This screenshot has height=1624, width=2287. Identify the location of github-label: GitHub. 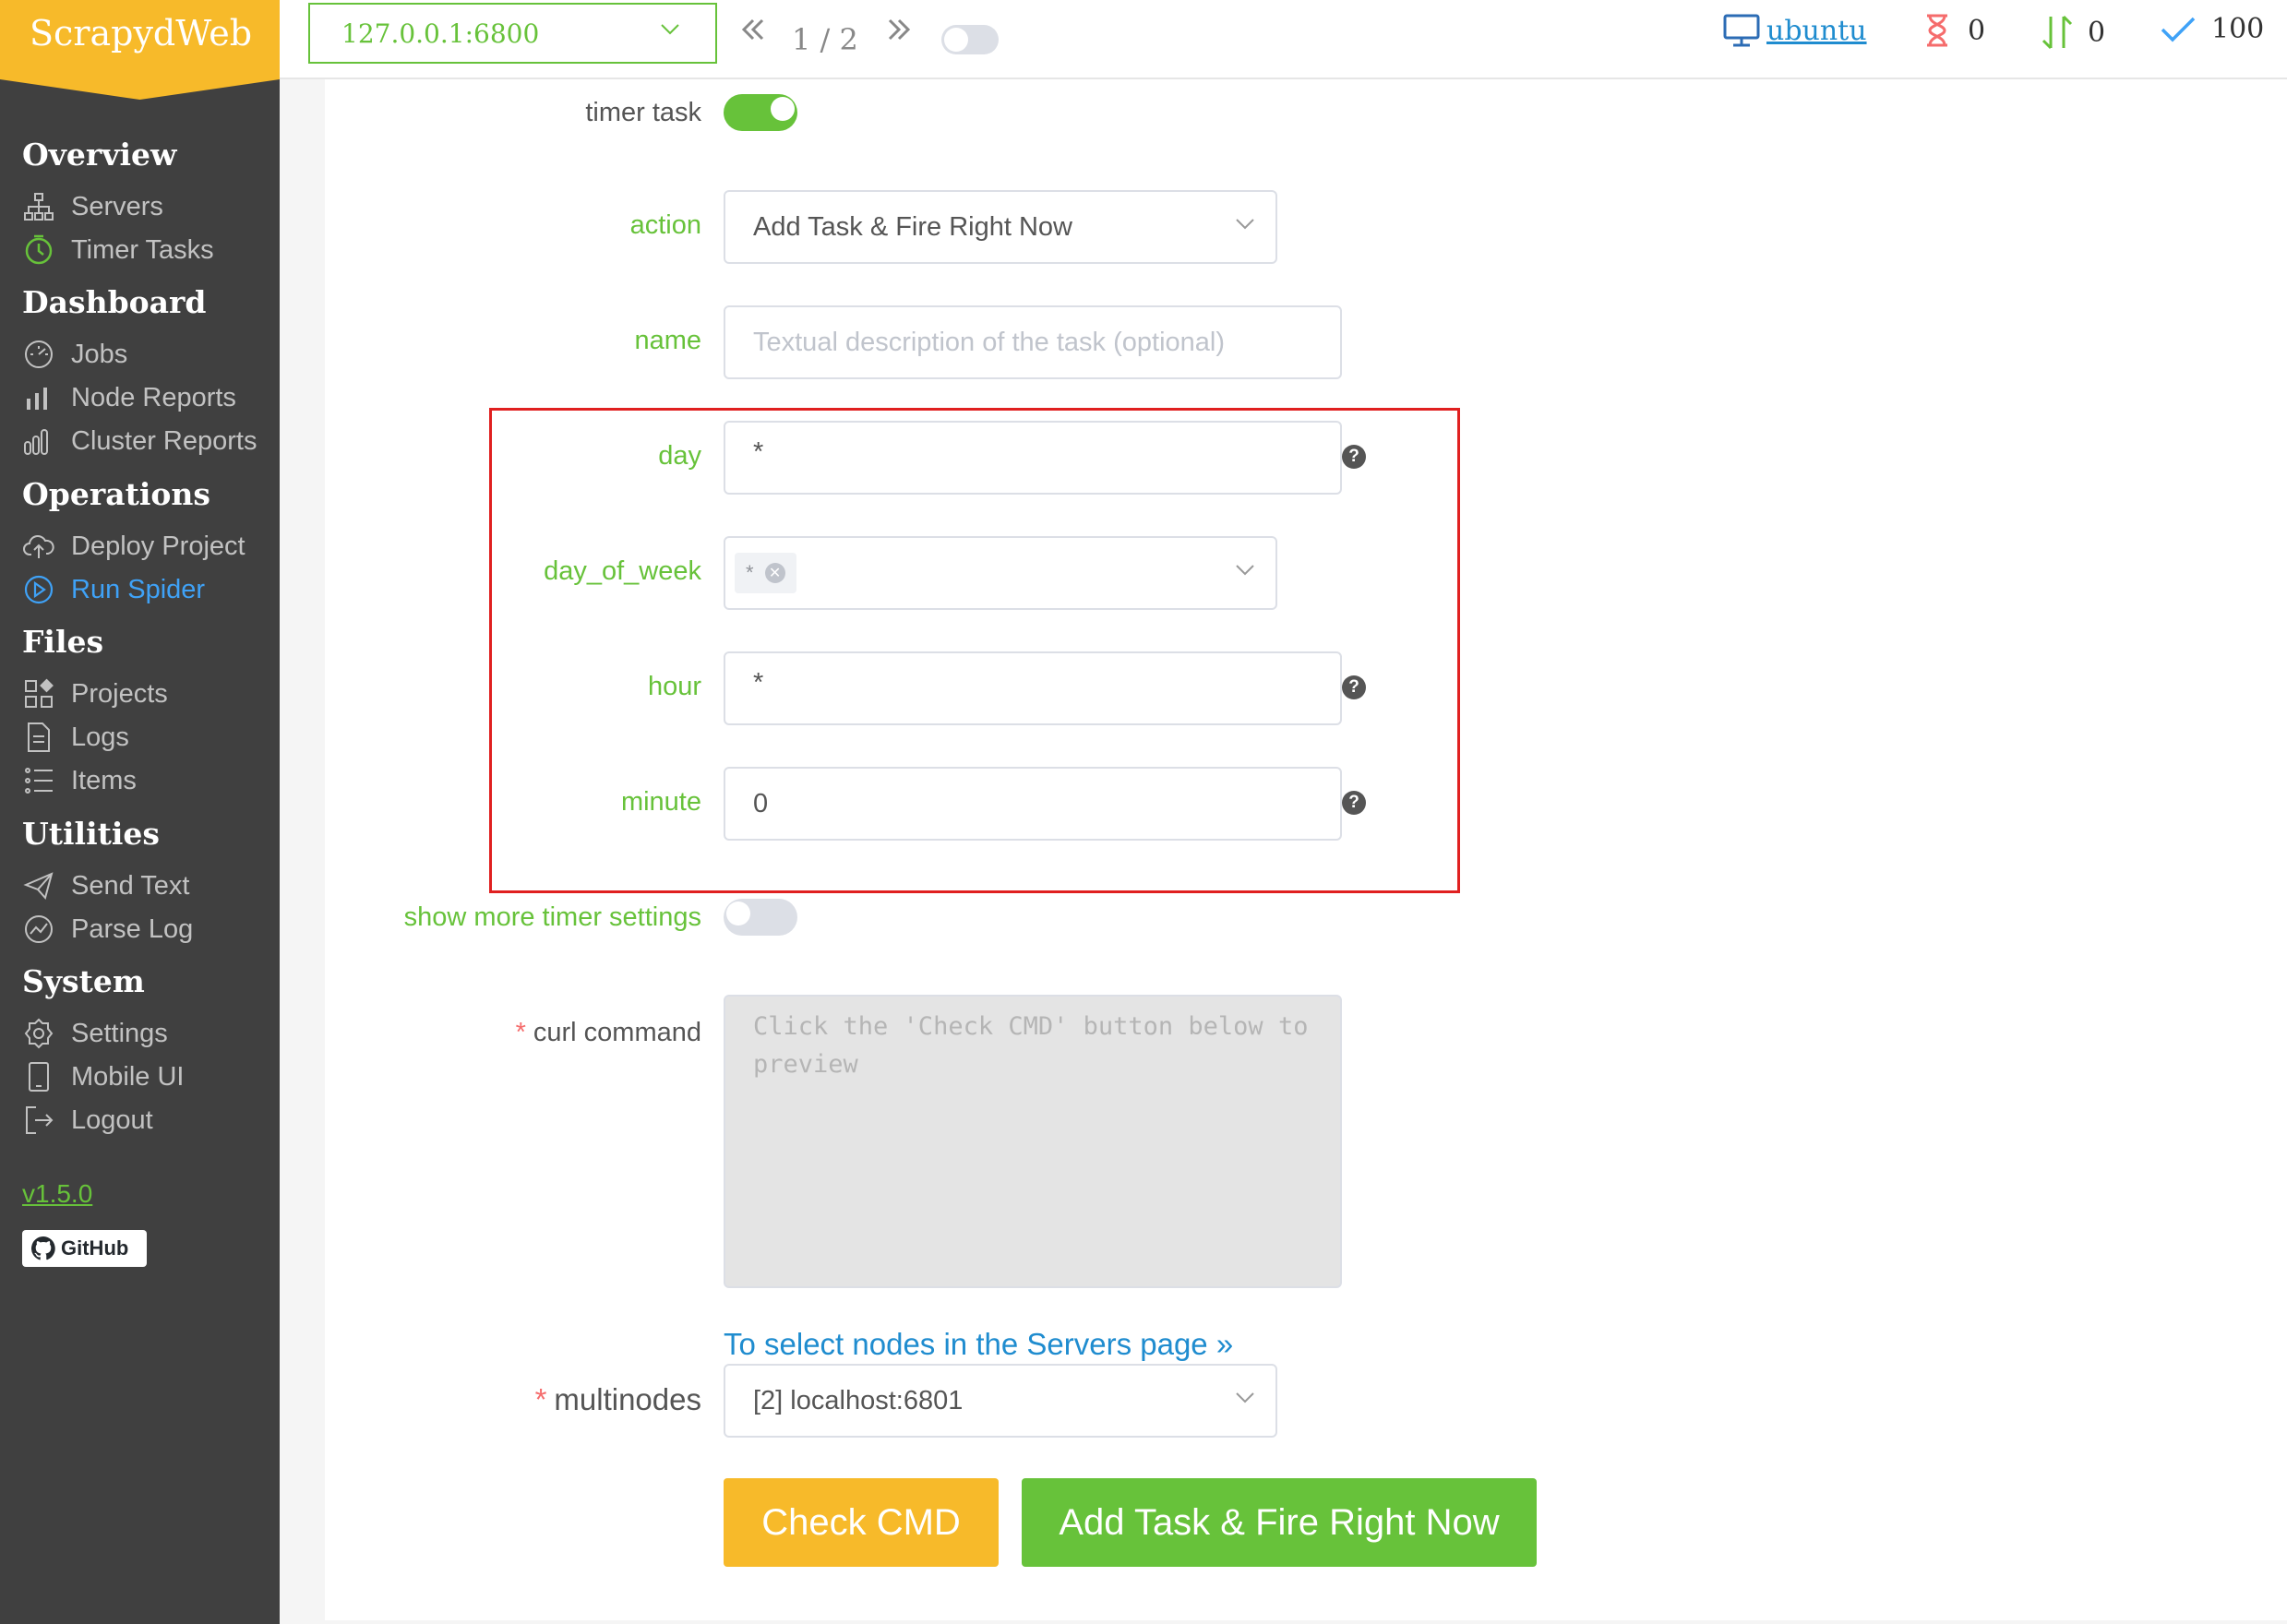
(95, 1248).